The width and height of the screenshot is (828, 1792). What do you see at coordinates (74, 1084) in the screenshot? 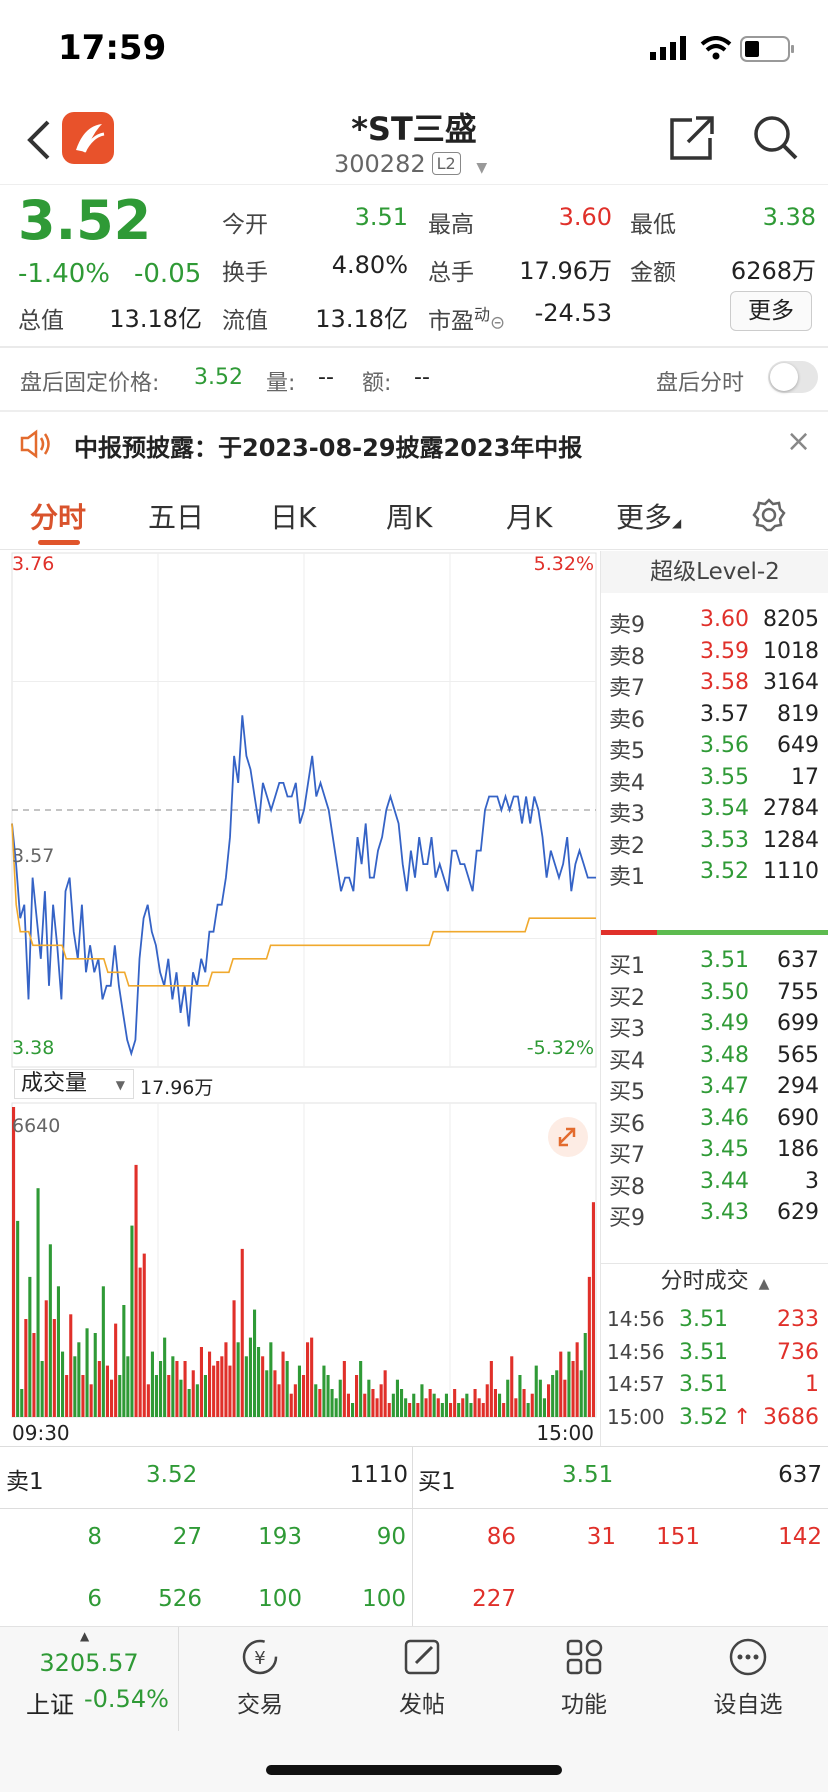
I see `volume-selector: 成交量 ▼` at bounding box center [74, 1084].